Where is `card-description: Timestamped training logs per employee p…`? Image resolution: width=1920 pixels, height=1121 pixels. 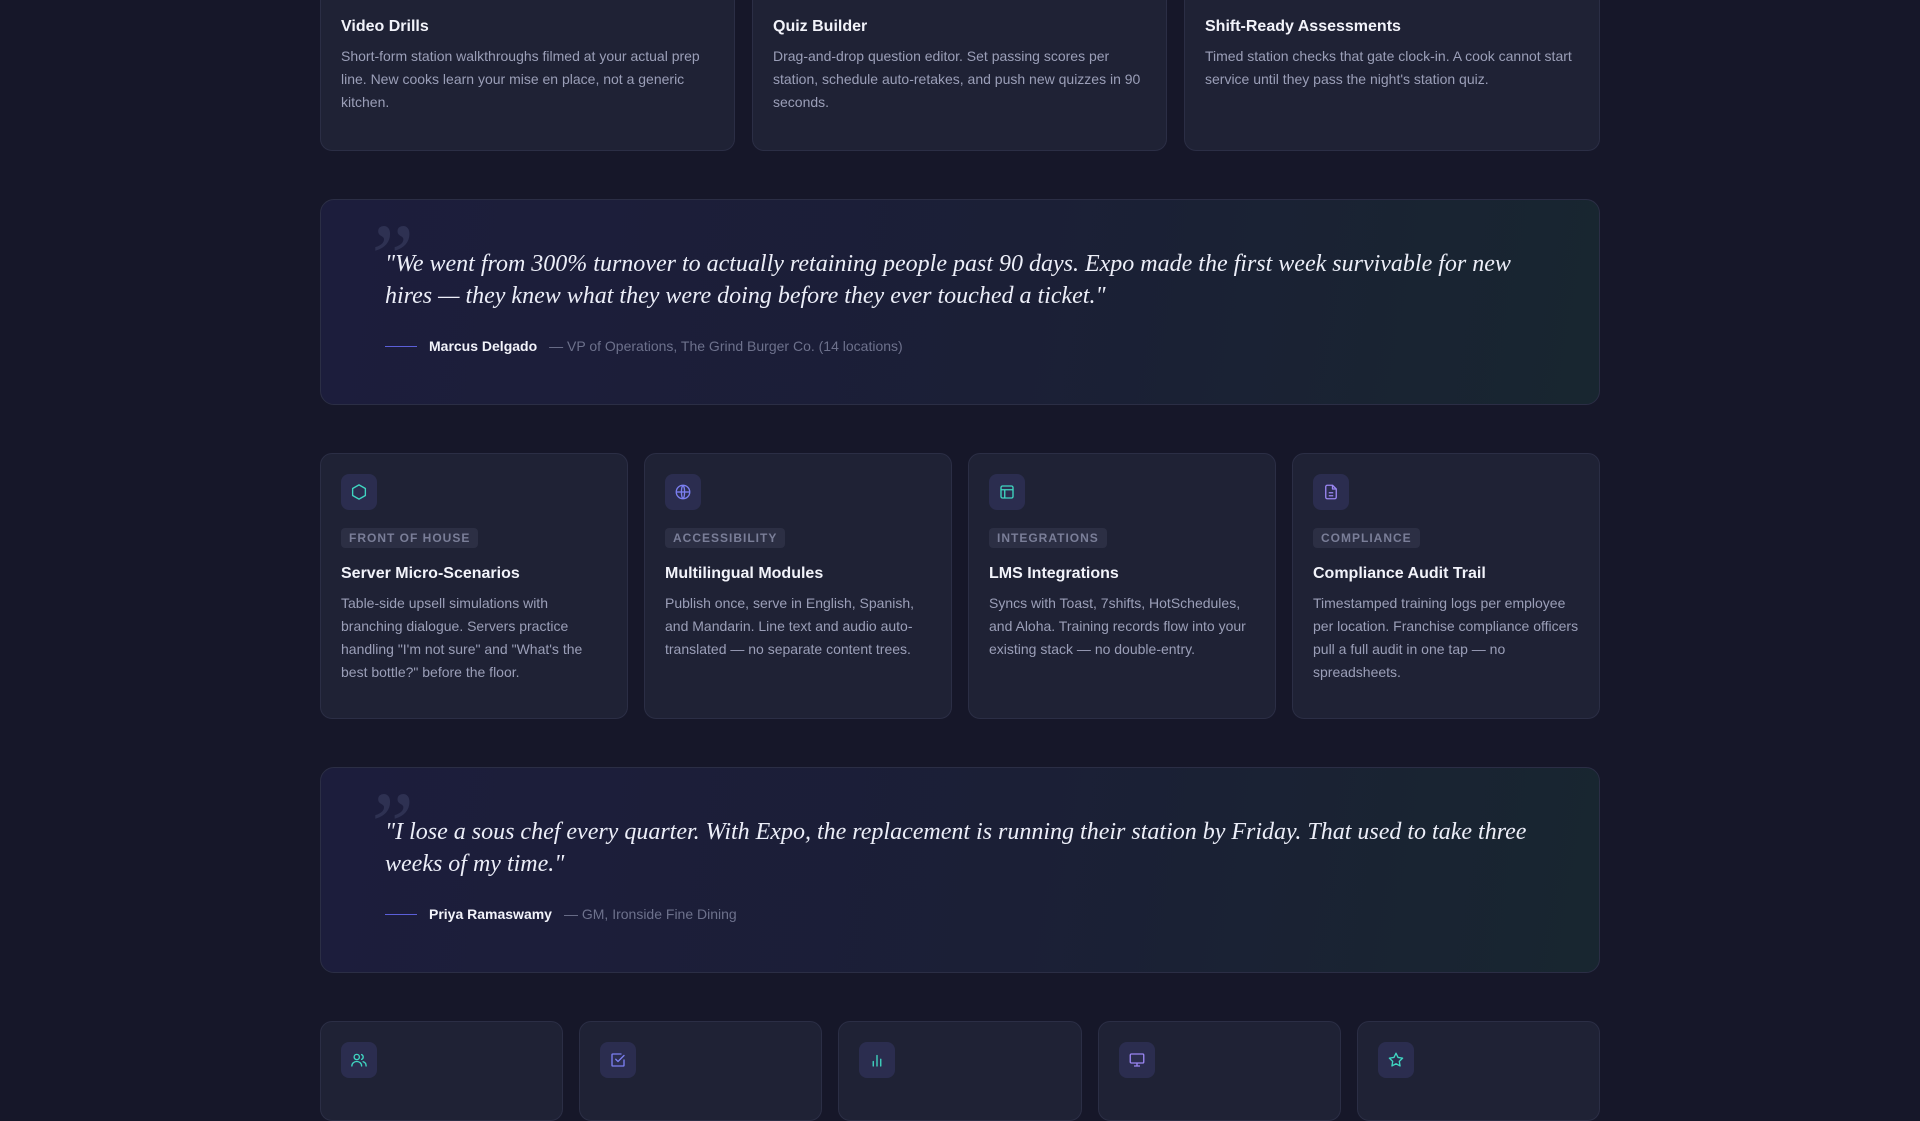
card-description: Timestamped training logs per employee p… is located at coordinates (1446, 637).